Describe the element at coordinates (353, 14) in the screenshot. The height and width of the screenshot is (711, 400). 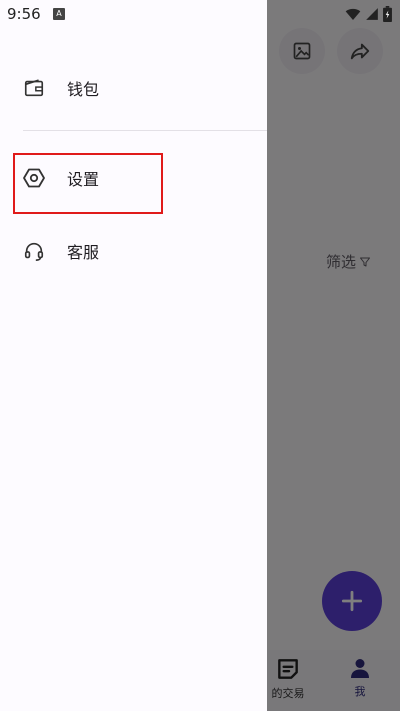
I see `wifi-icon` at that location.